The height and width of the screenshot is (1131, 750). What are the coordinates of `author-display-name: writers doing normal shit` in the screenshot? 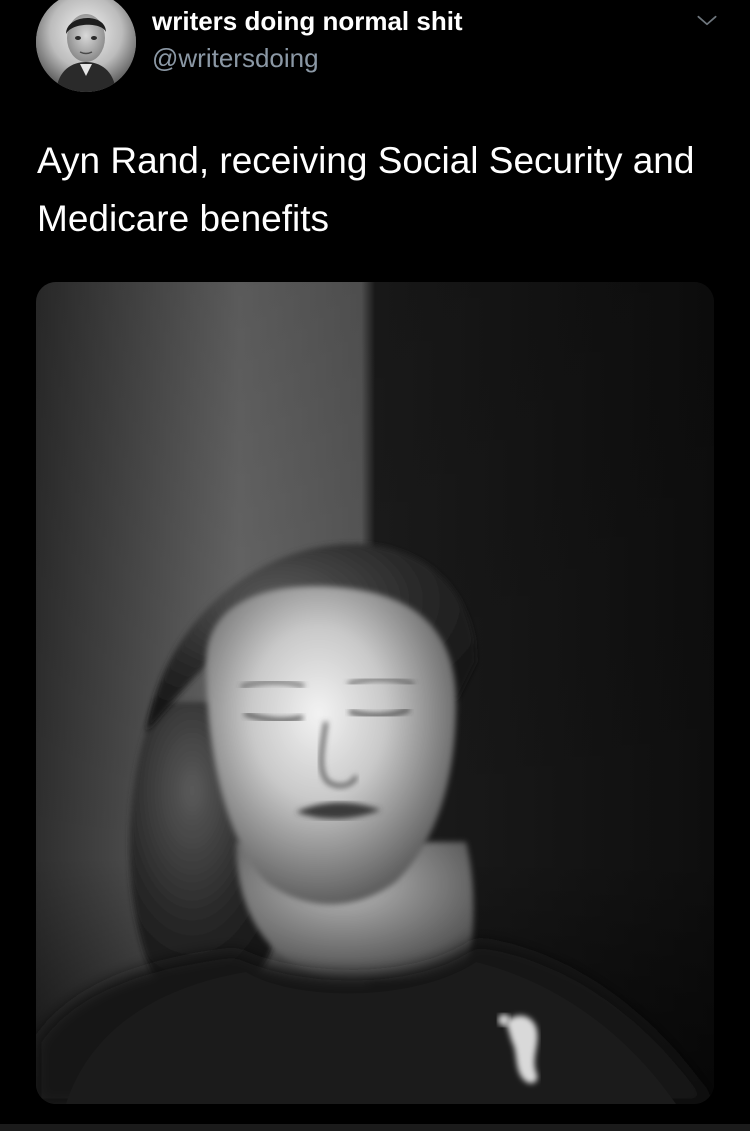 It's located at (307, 21).